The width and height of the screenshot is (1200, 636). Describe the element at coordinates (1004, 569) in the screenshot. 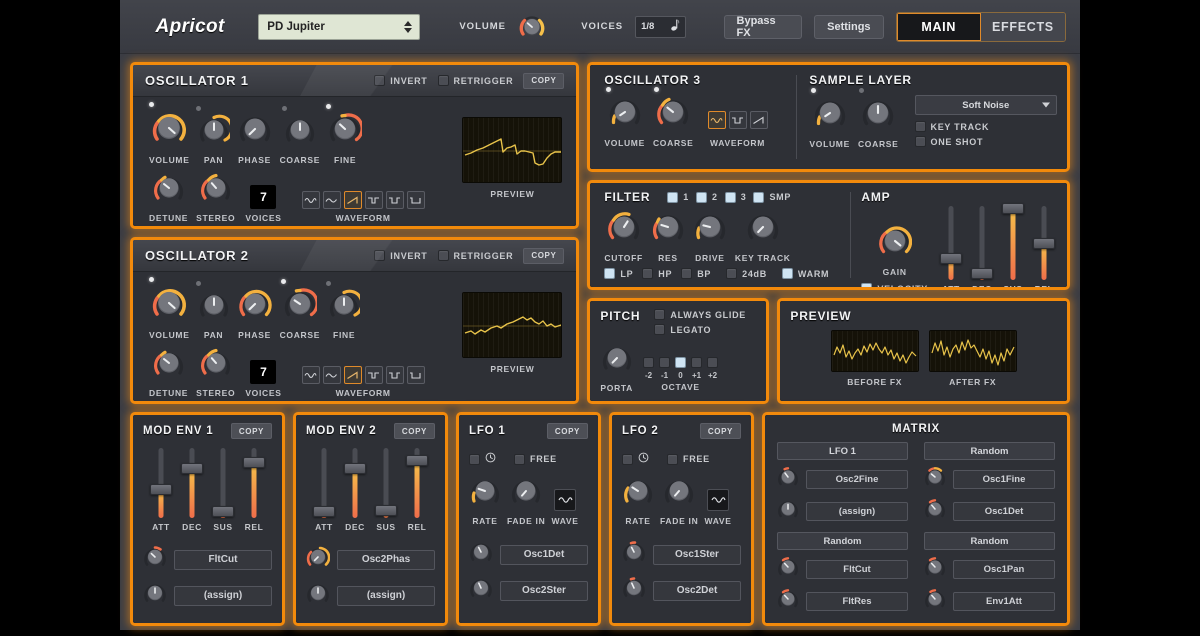

I see `matrix-slot-4-target-1: Osc1Pan` at that location.